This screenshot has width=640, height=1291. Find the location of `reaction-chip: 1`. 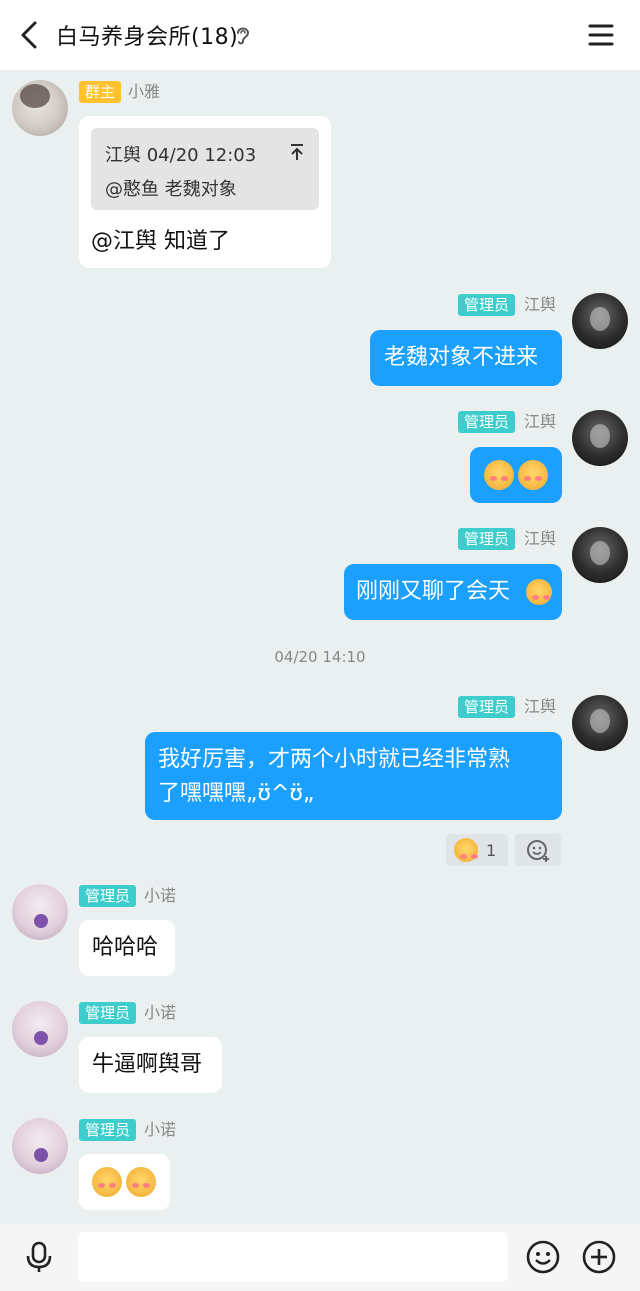

reaction-chip: 1 is located at coordinates (477, 850).